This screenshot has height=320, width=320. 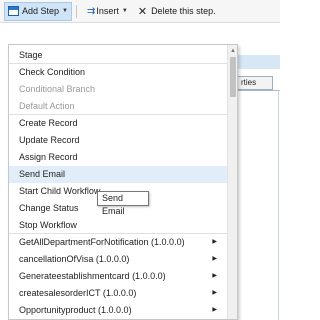 I want to click on menu-item-custom-workflow: cancellationOfVisa (1.0.0.0) ▶, so click(x=119, y=259).